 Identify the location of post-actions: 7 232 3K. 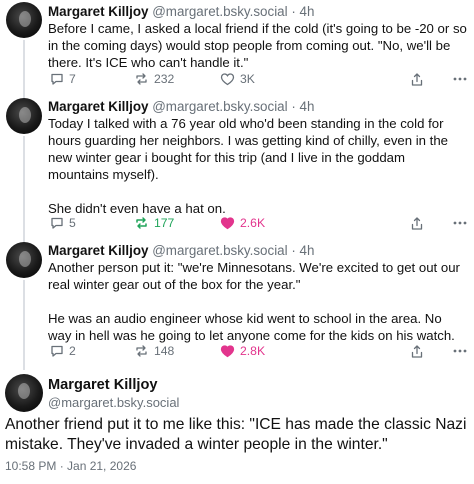
(258, 79).